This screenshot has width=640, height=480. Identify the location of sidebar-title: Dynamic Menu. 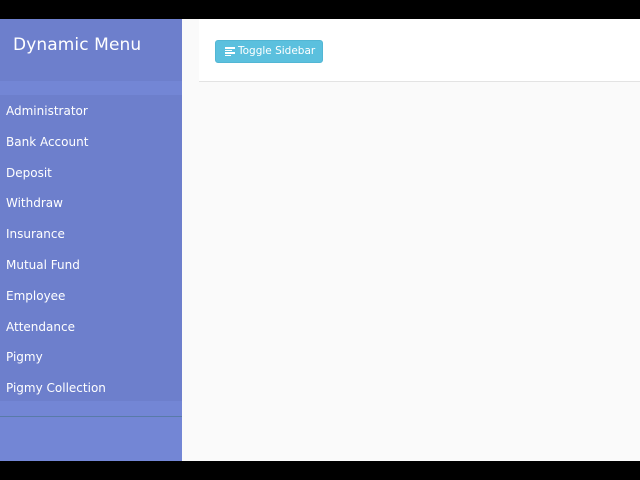
(77, 45).